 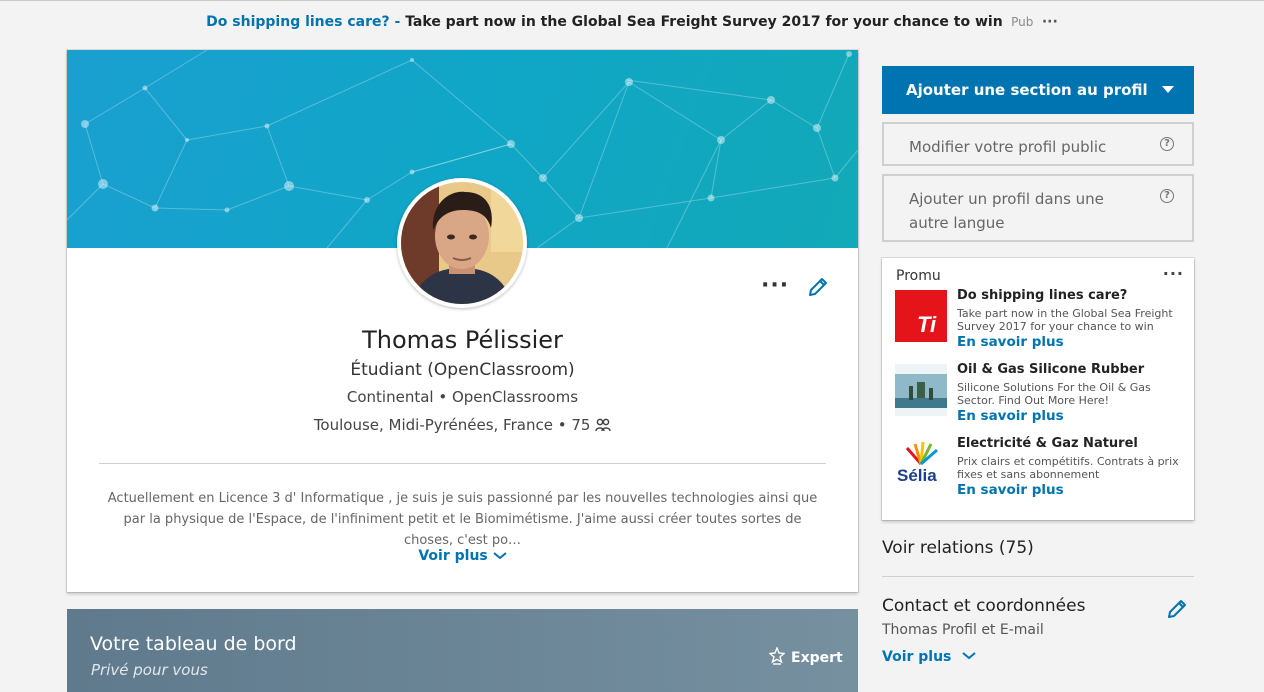 What do you see at coordinates (917, 475) in the screenshot?
I see `promo-logo-text: Sélia` at bounding box center [917, 475].